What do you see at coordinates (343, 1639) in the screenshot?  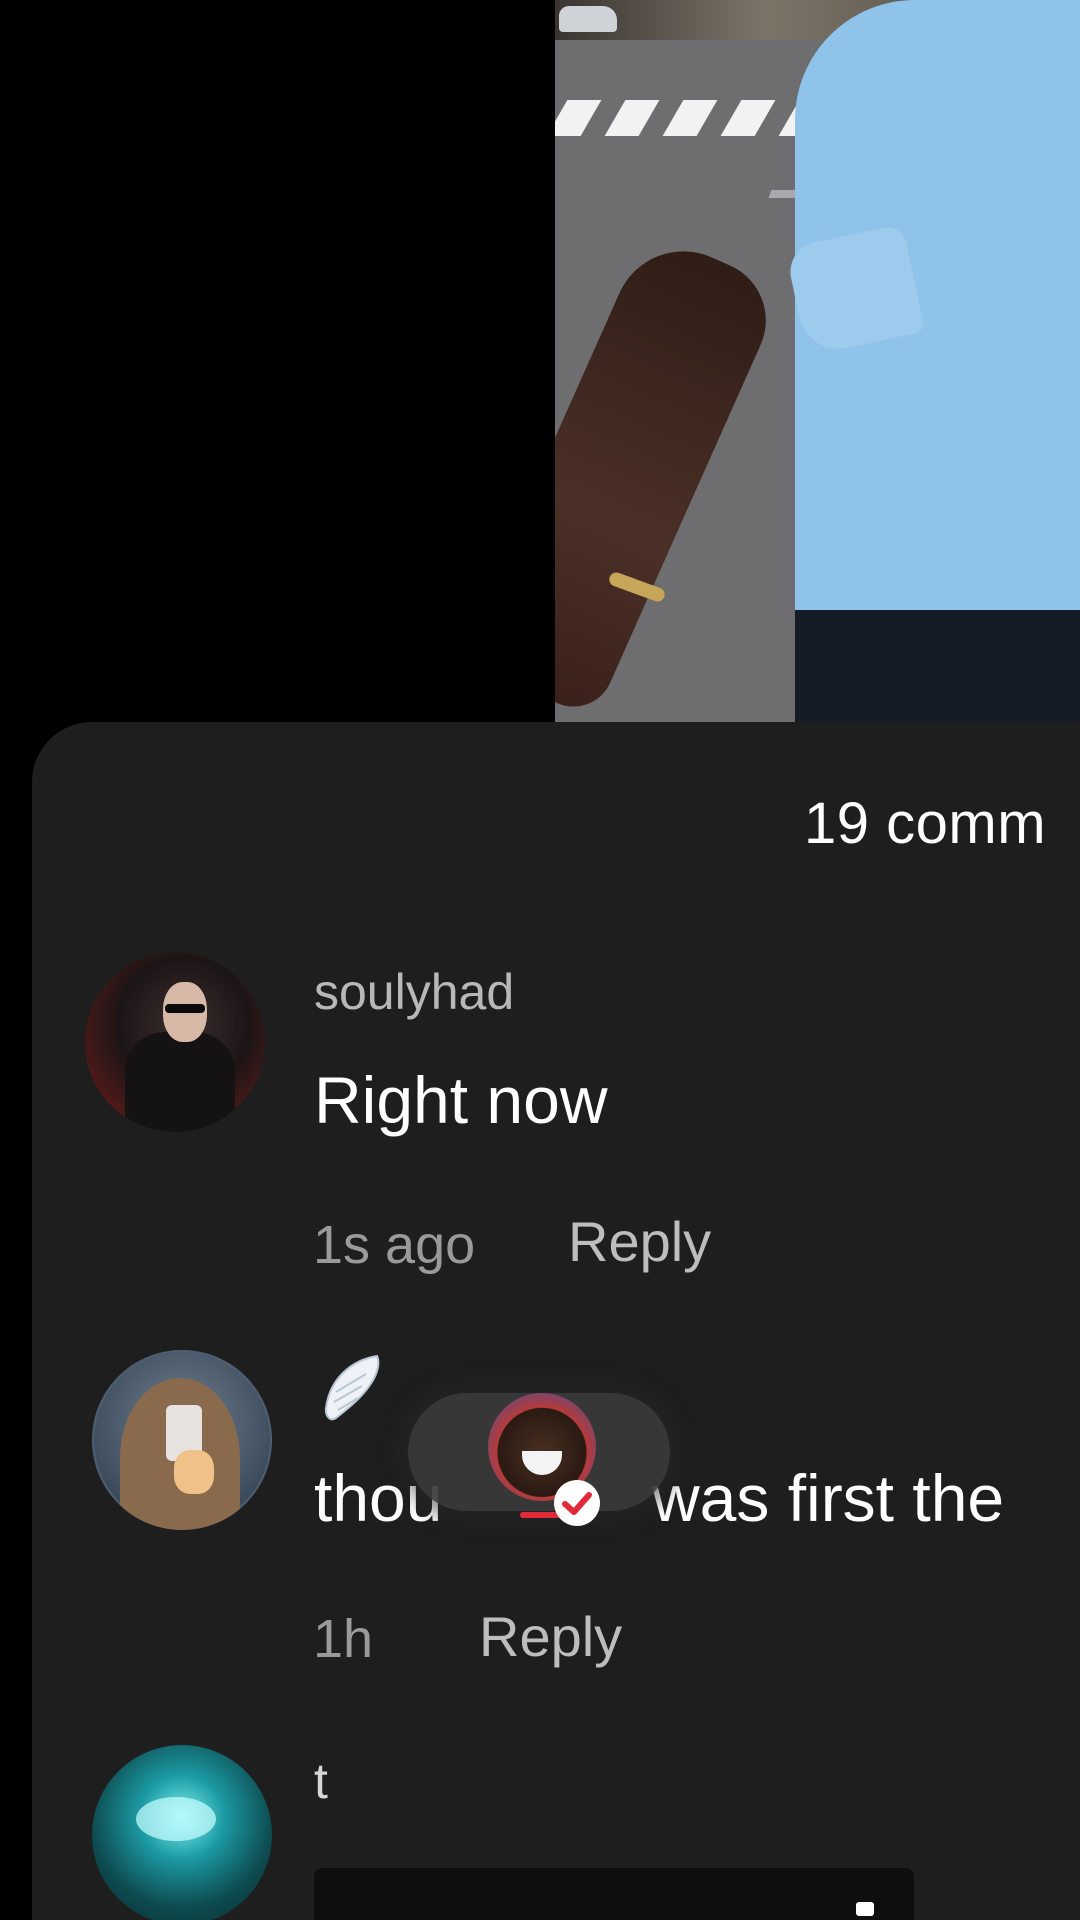 I see `comment-timestamp: 1h` at bounding box center [343, 1639].